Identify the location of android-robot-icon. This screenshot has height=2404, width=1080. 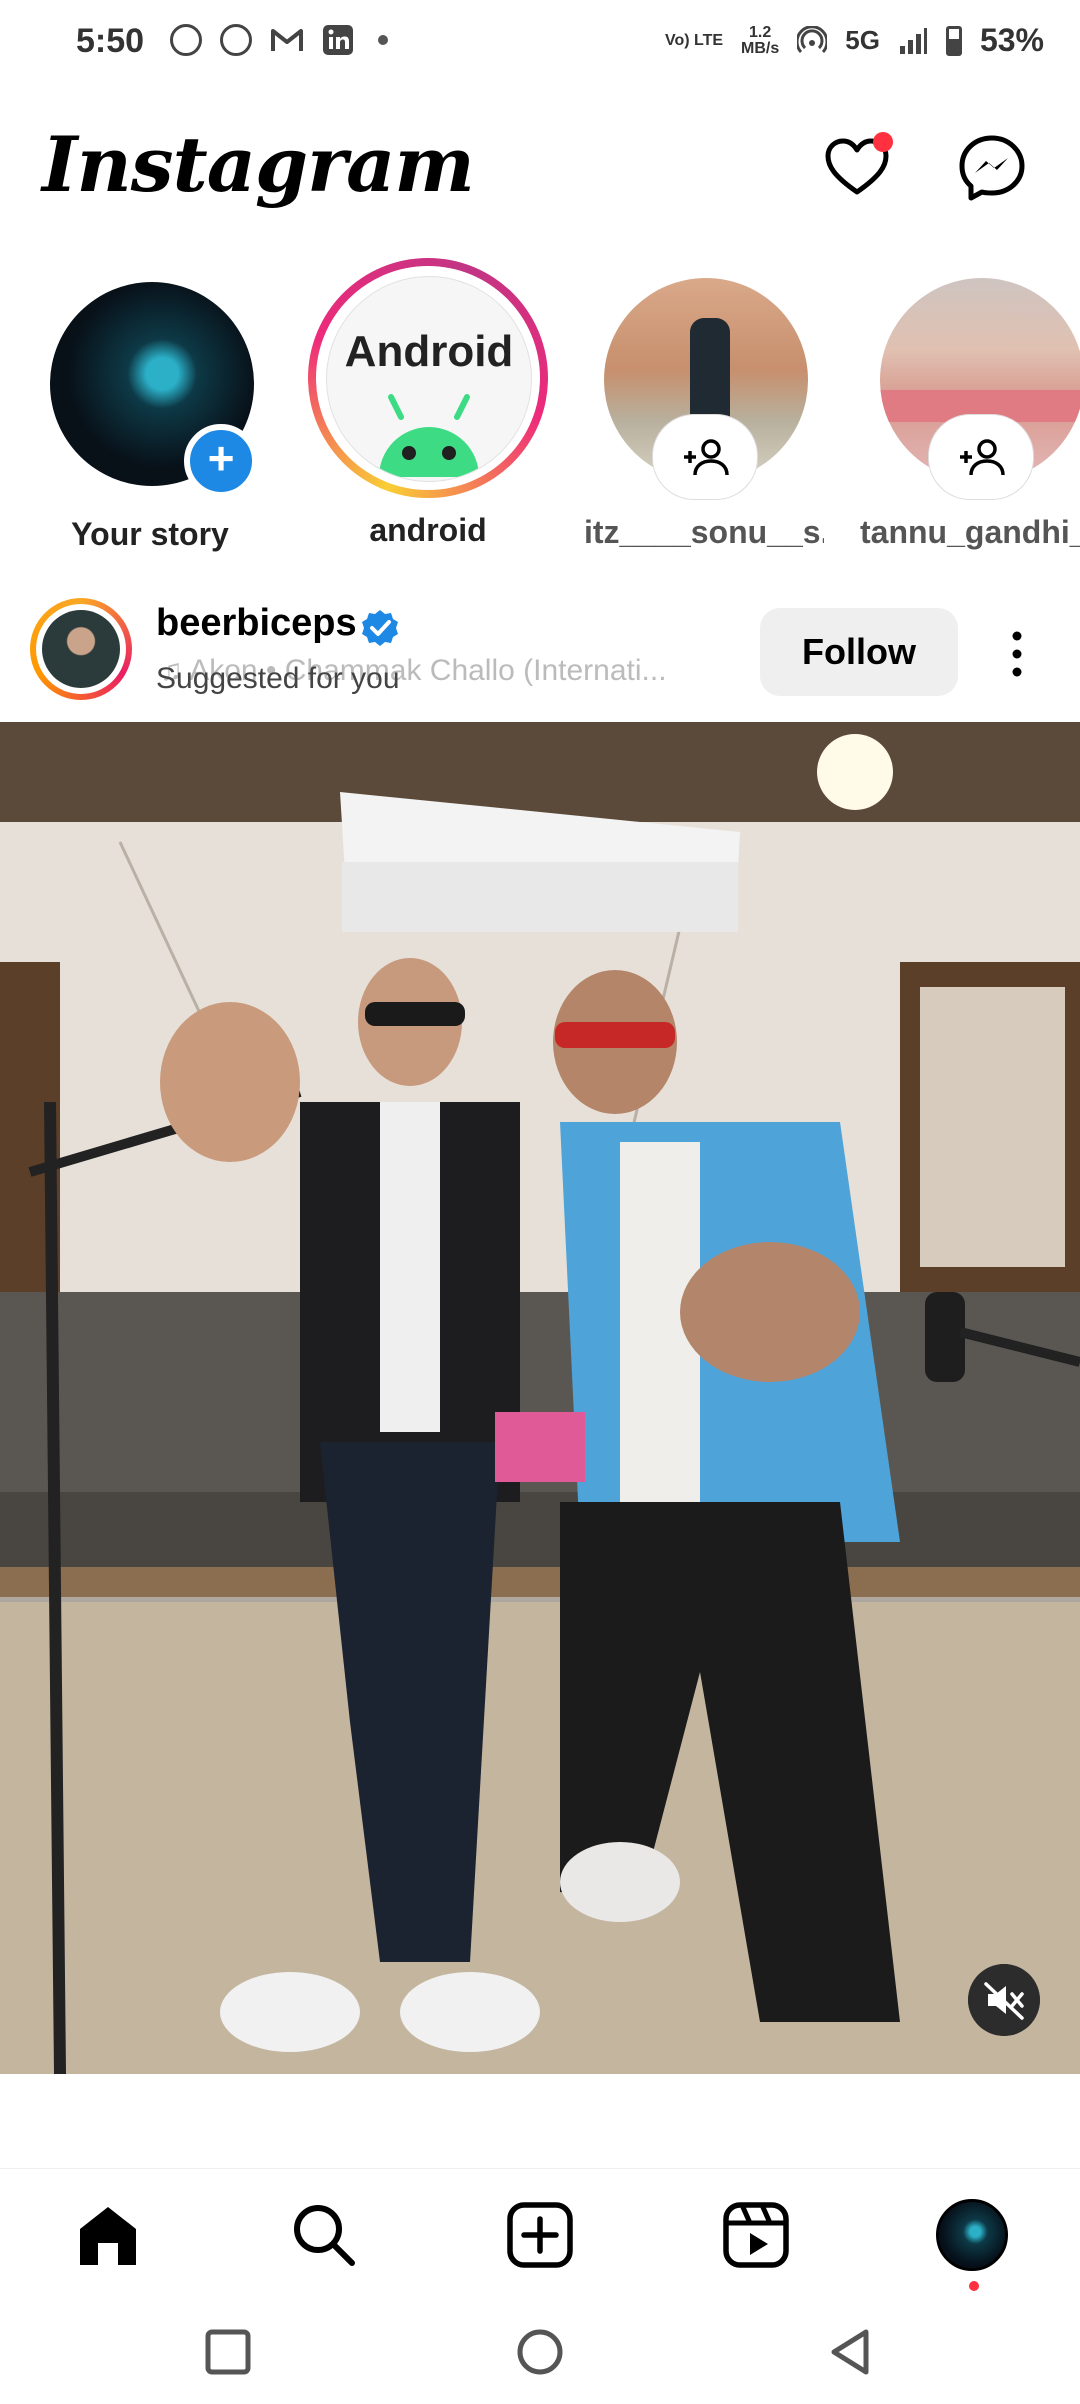
(429, 435).